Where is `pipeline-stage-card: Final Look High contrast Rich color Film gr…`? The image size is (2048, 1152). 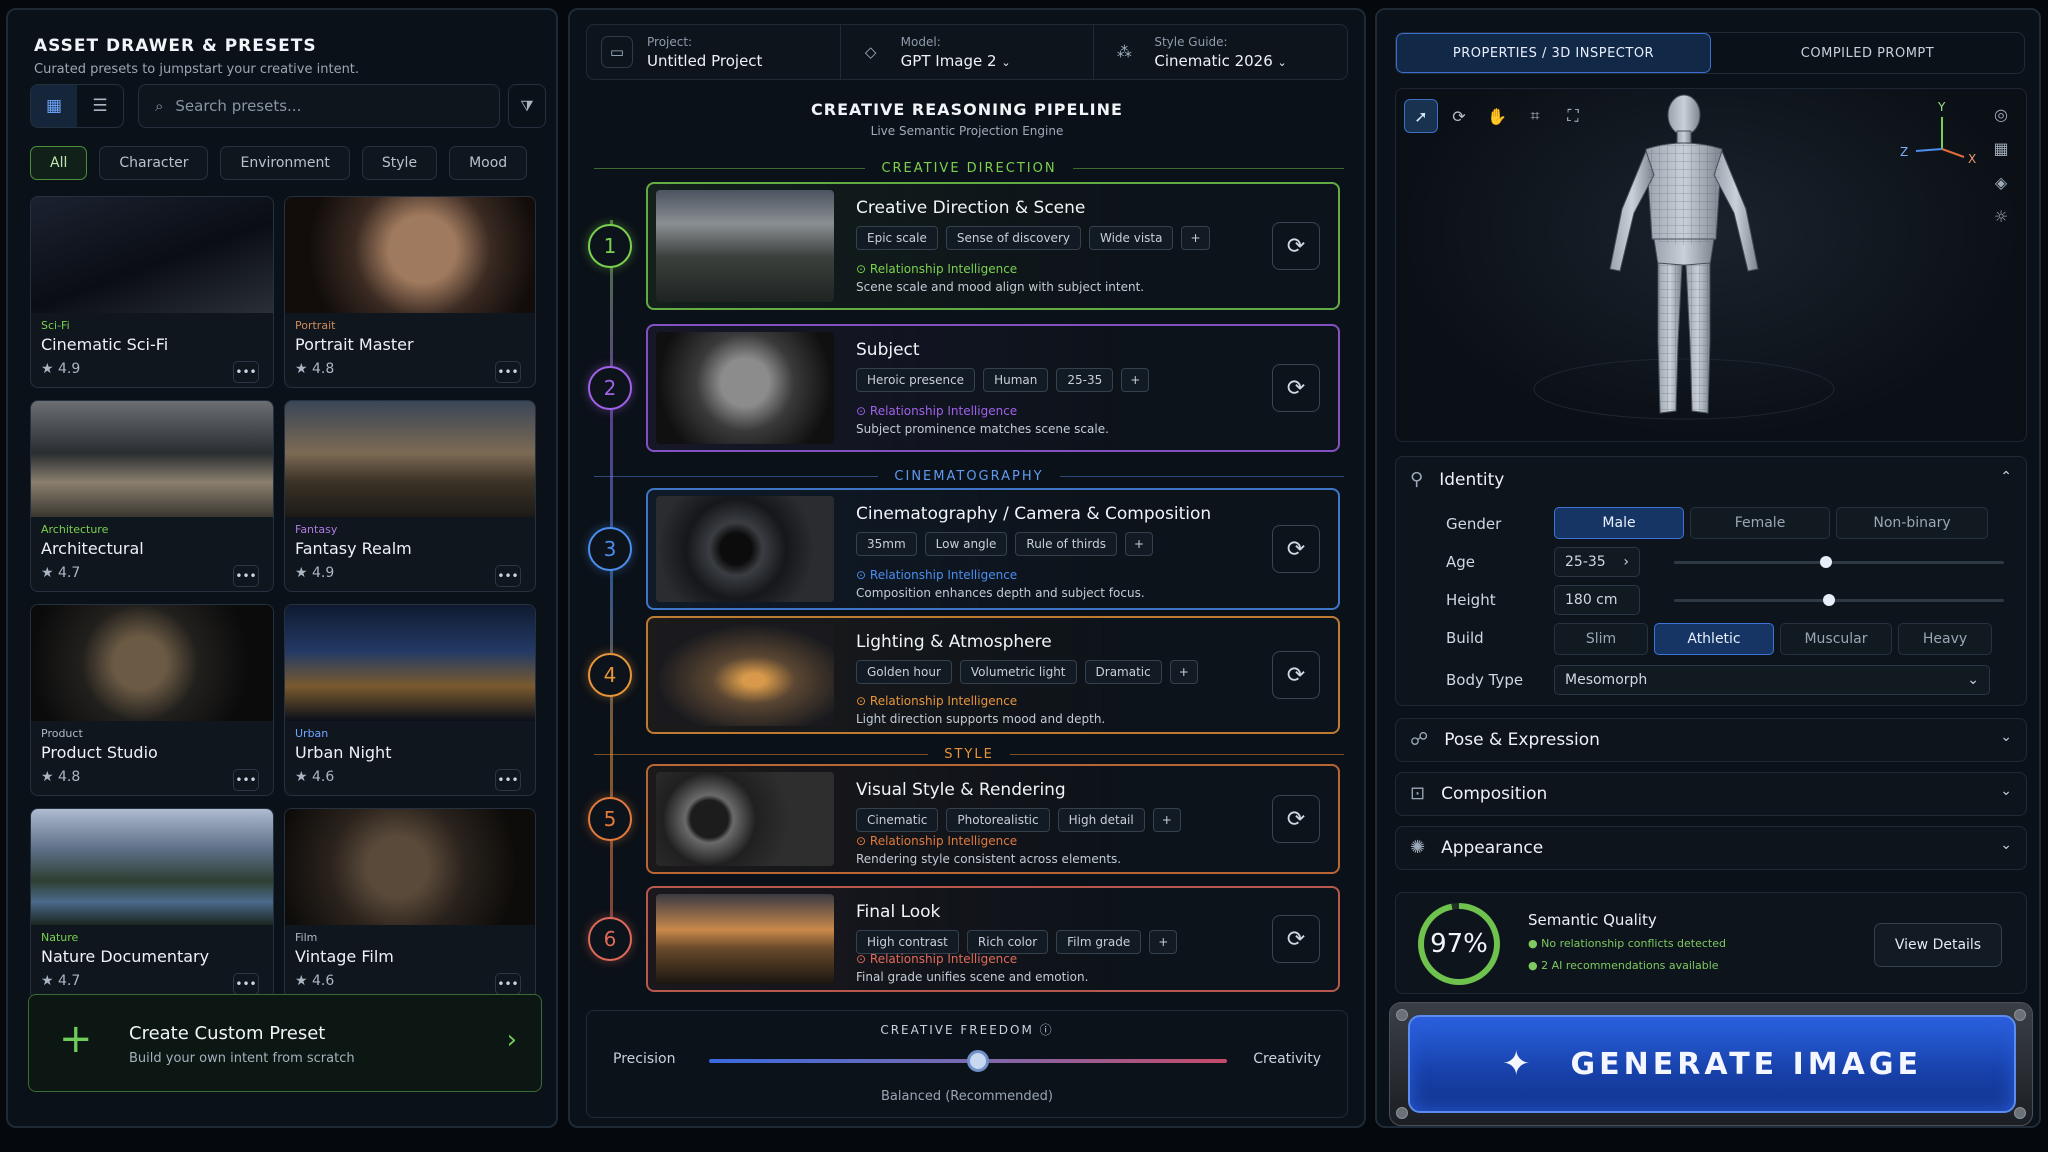 pipeline-stage-card: Final Look High contrast Rich color Film gr… is located at coordinates (993, 939).